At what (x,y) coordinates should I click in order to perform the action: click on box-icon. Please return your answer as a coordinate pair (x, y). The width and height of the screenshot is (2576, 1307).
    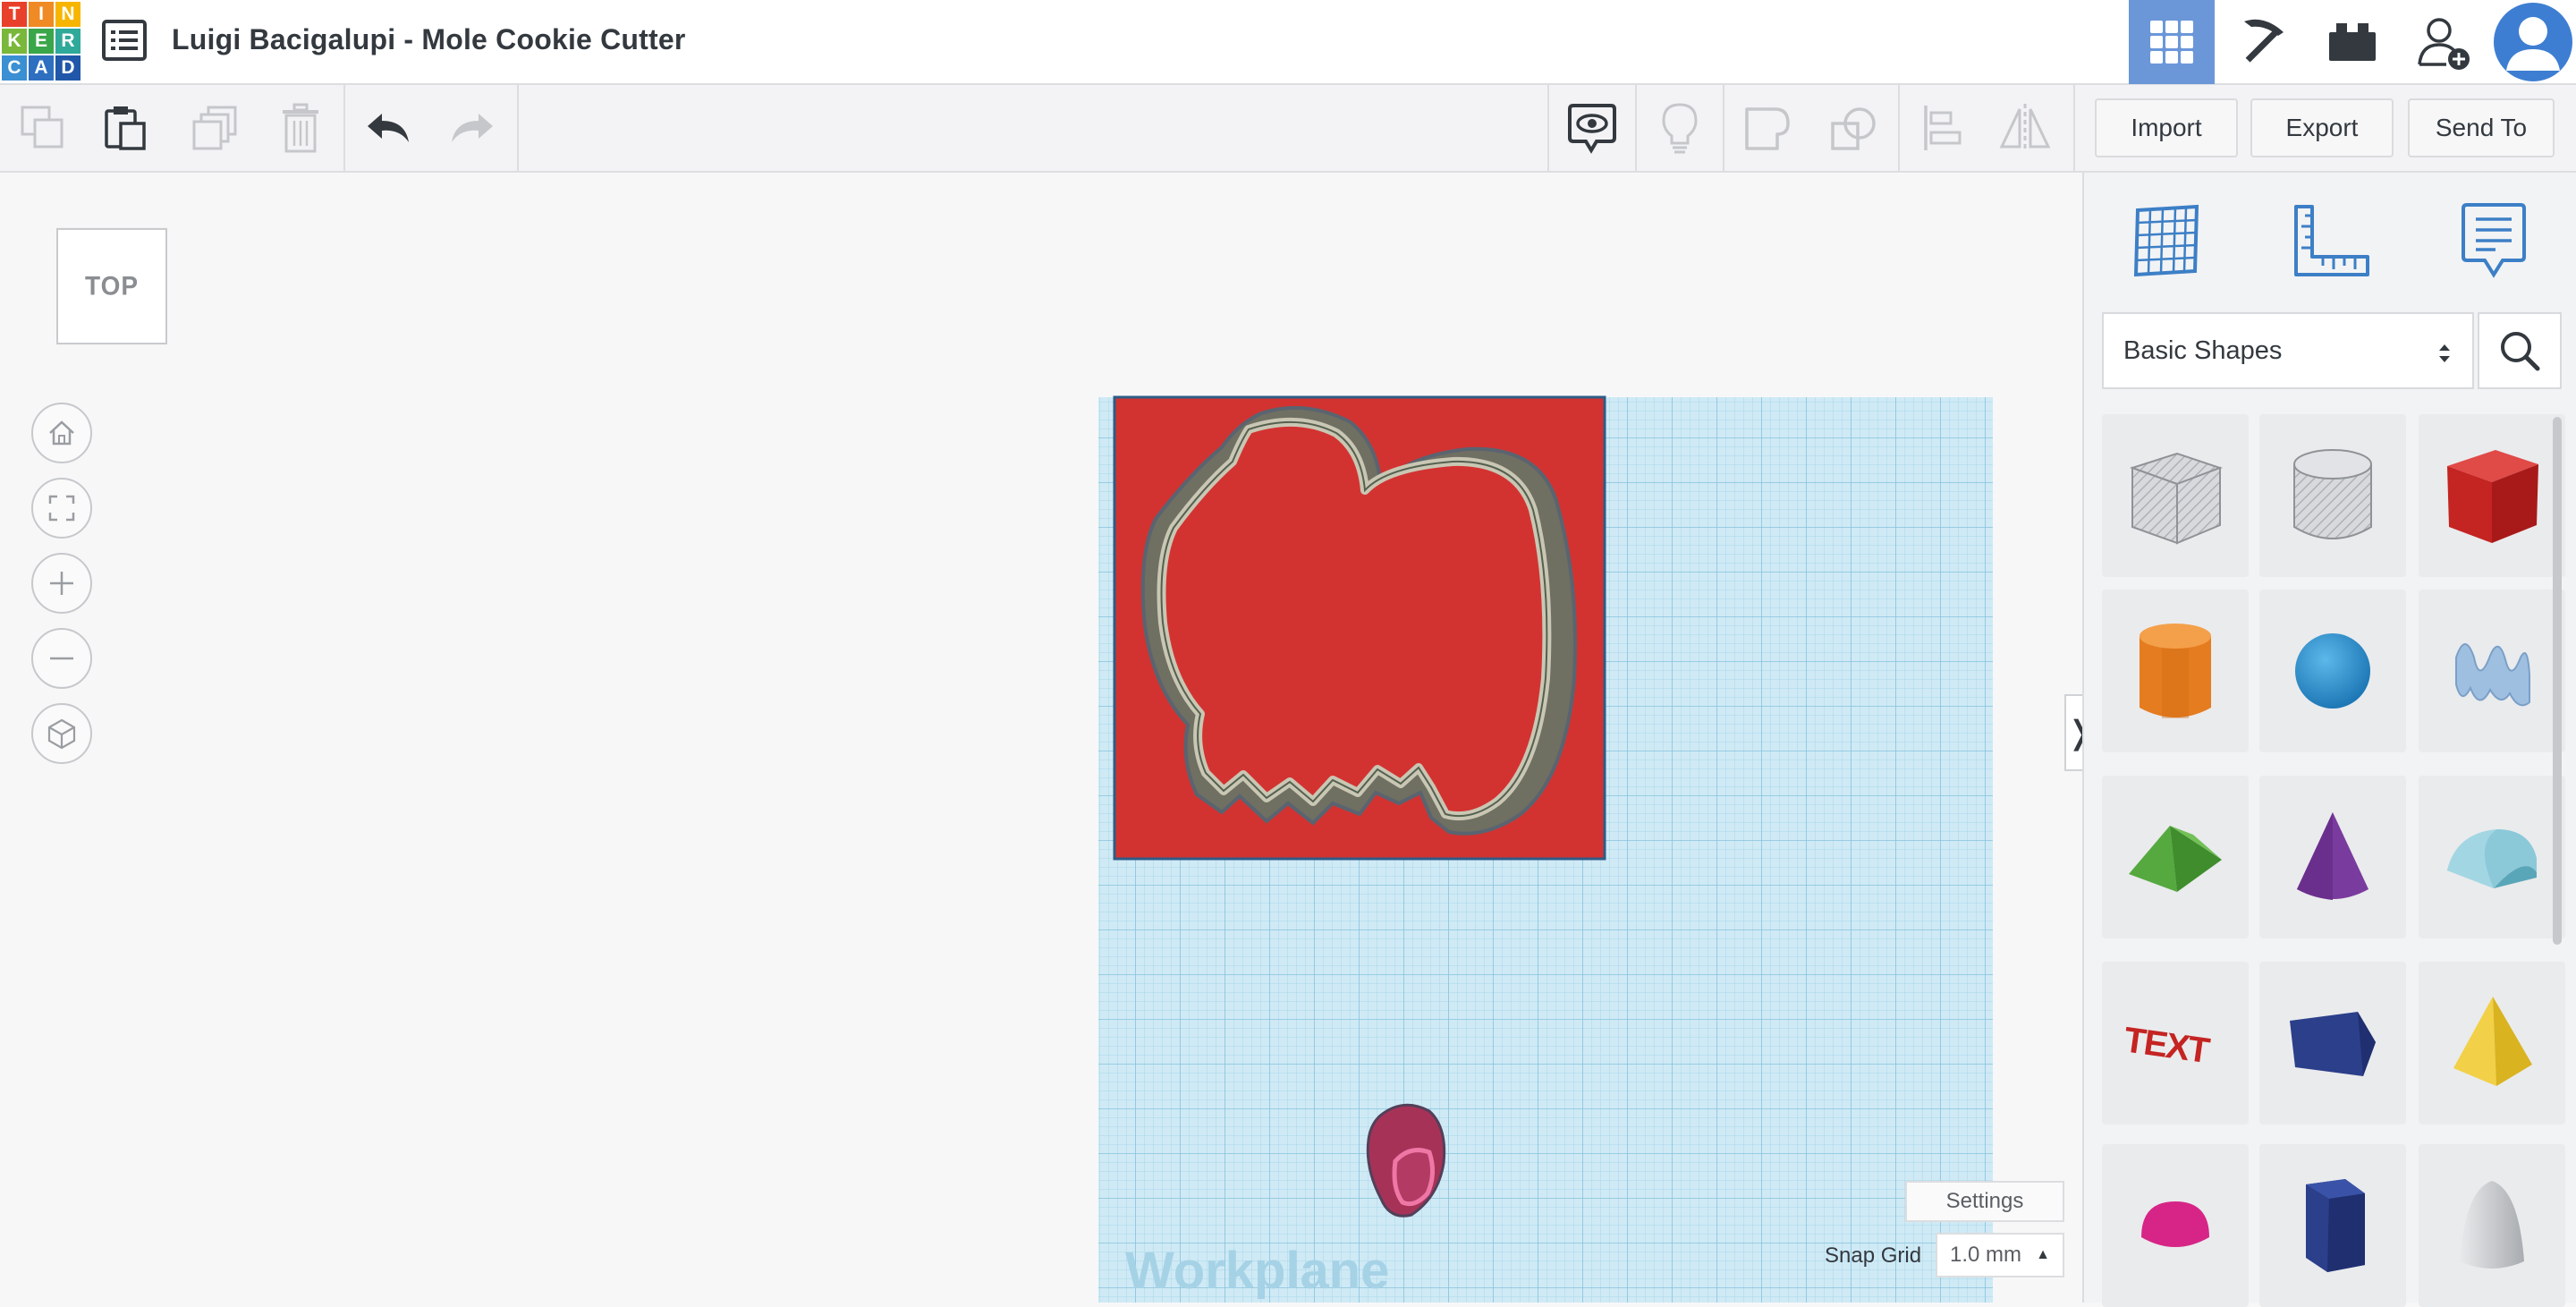
    Looking at the image, I should click on (2492, 496).